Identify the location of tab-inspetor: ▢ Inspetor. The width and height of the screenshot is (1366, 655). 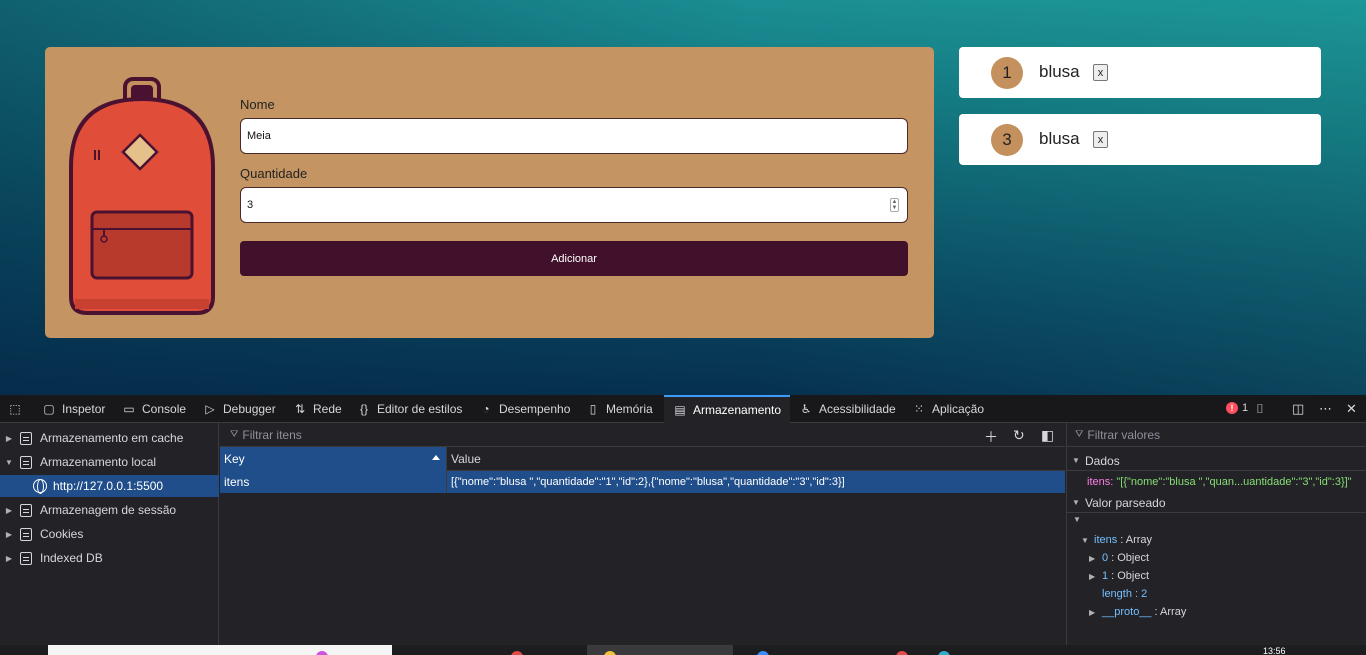
(73, 409).